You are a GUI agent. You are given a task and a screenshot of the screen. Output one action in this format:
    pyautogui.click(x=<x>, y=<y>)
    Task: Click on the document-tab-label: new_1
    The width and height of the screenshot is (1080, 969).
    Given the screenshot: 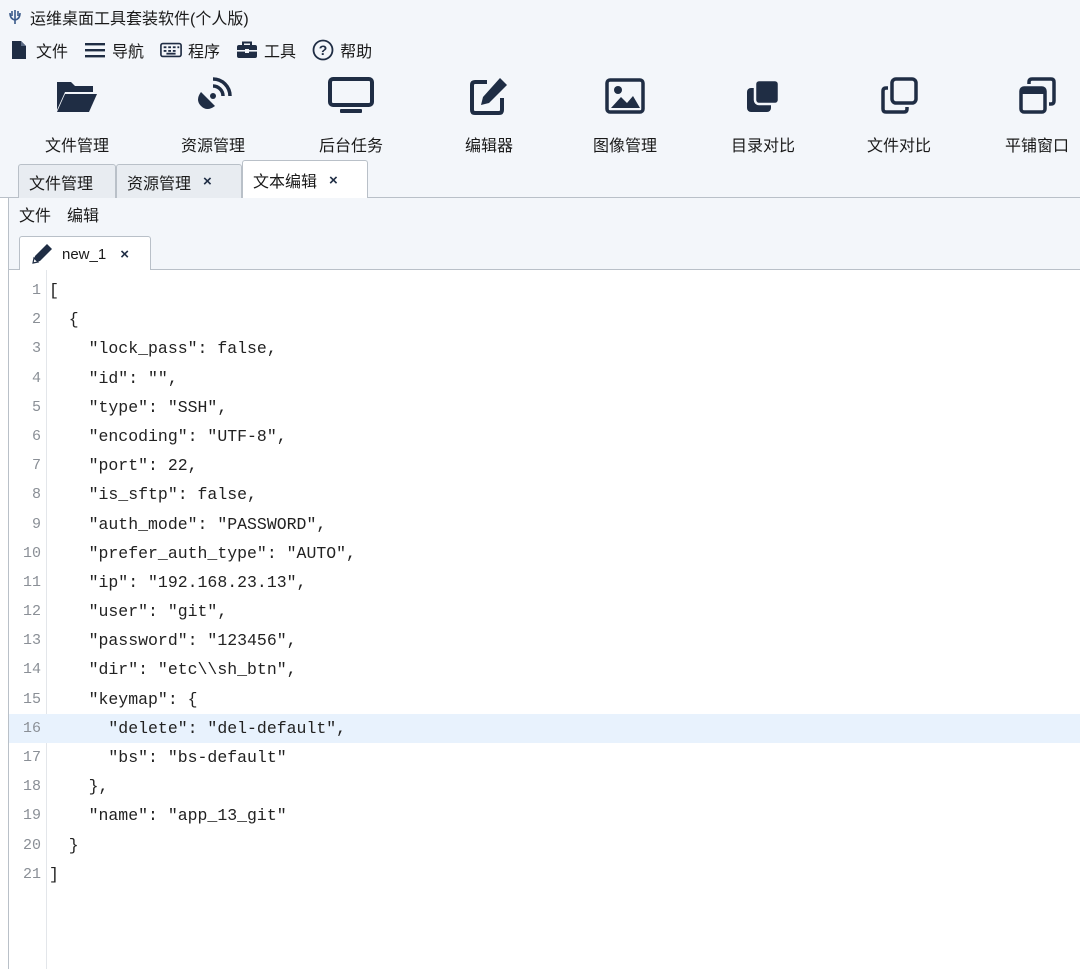 What is the action you would take?
    pyautogui.click(x=84, y=254)
    